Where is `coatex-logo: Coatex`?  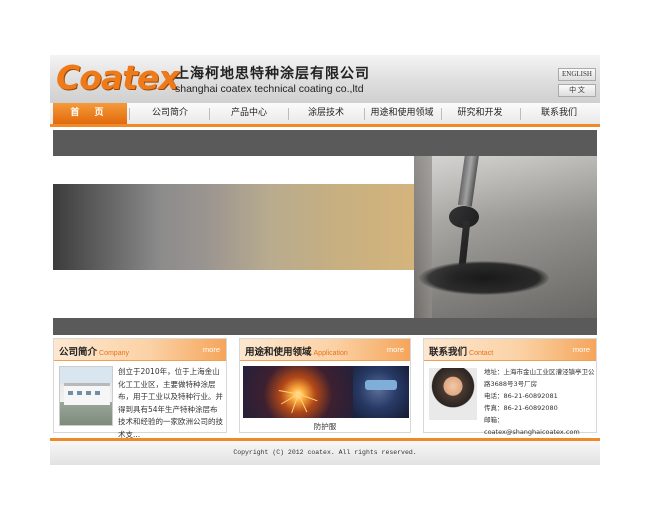
coatex-logo: Coatex is located at coordinates (118, 78).